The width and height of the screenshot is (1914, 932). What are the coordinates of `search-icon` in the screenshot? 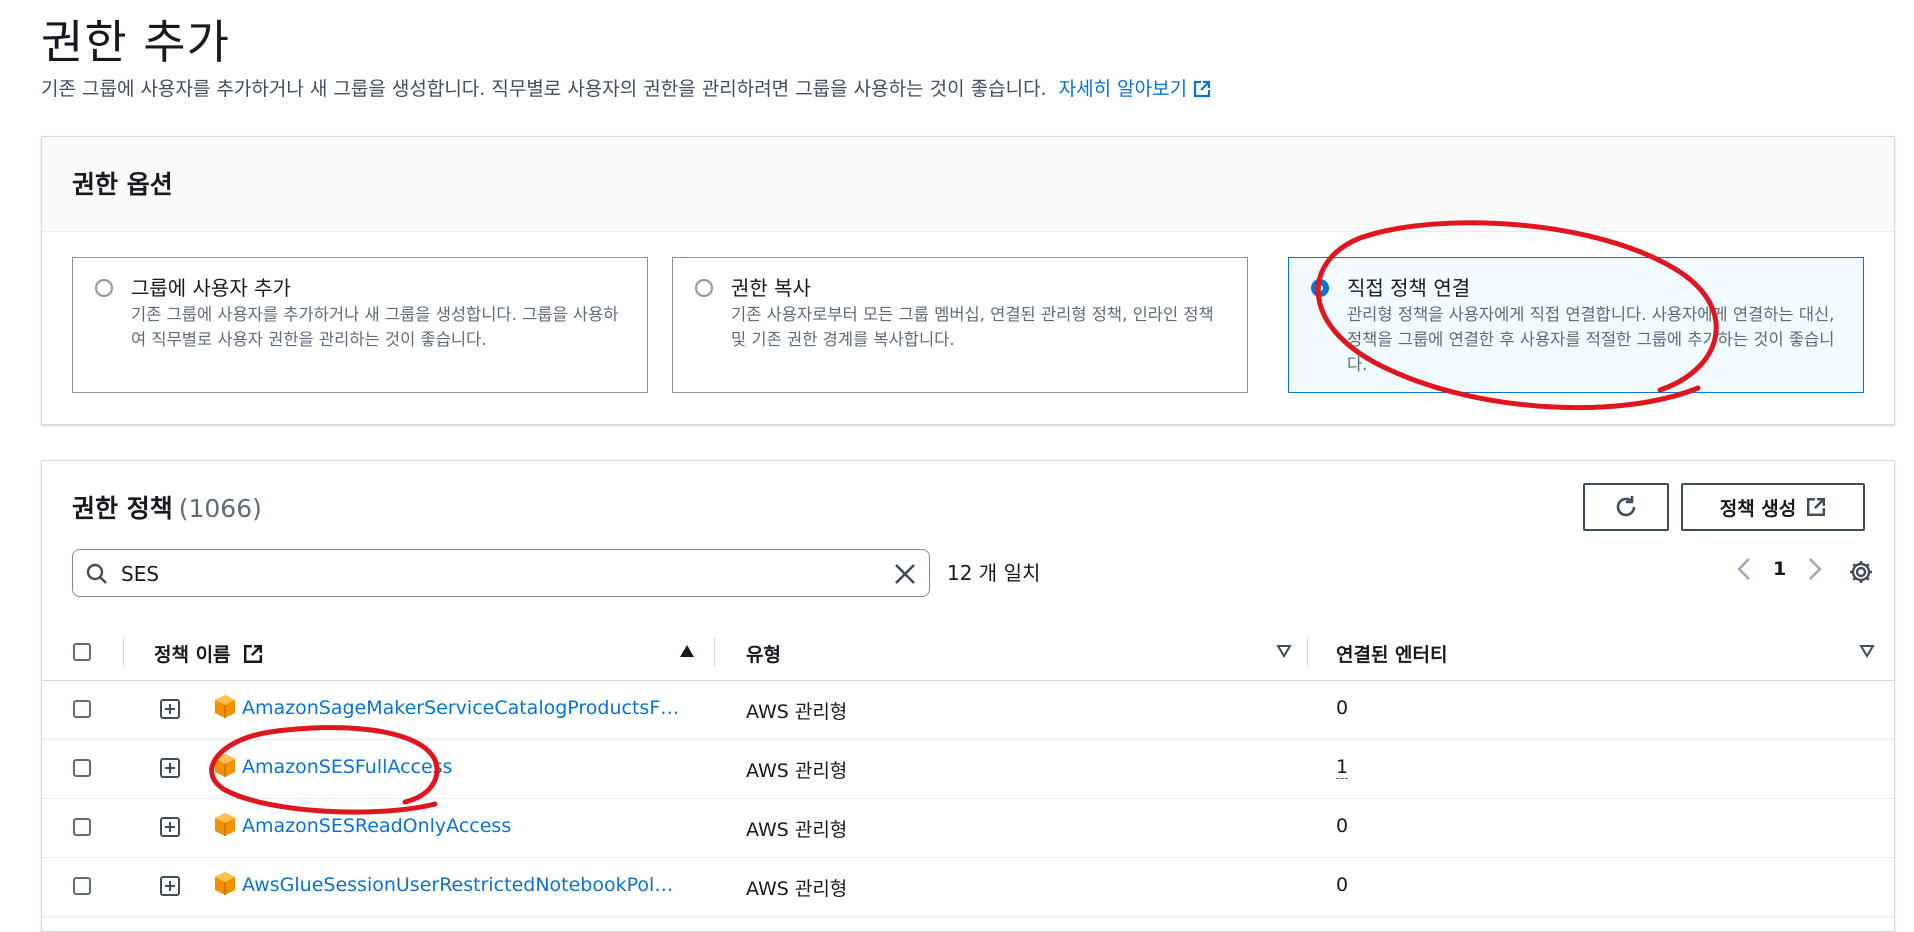 It's located at (96, 573).